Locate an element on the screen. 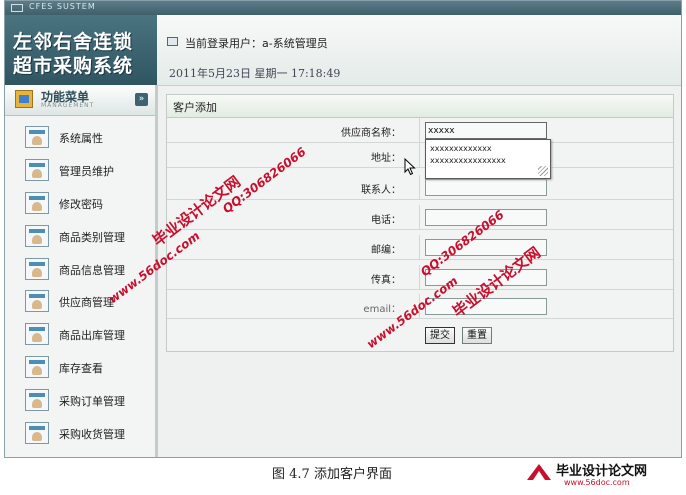 Image resolution: width=686 pixels, height=495 pixels. sidebar-item-label: 采购订单管理 is located at coordinates (92, 402).